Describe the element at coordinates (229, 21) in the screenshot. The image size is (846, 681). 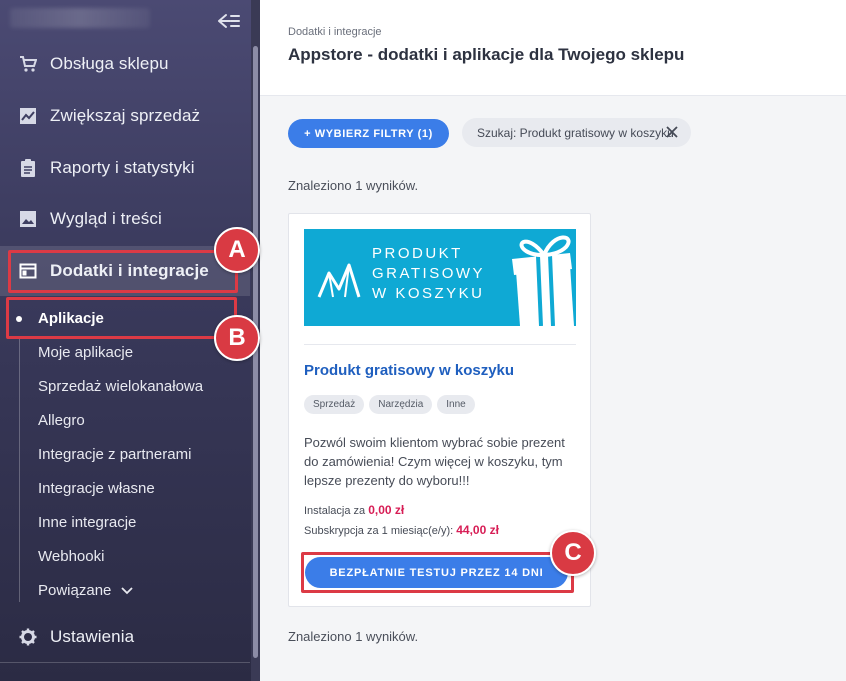
I see `collapse-sidebar-icon` at that location.